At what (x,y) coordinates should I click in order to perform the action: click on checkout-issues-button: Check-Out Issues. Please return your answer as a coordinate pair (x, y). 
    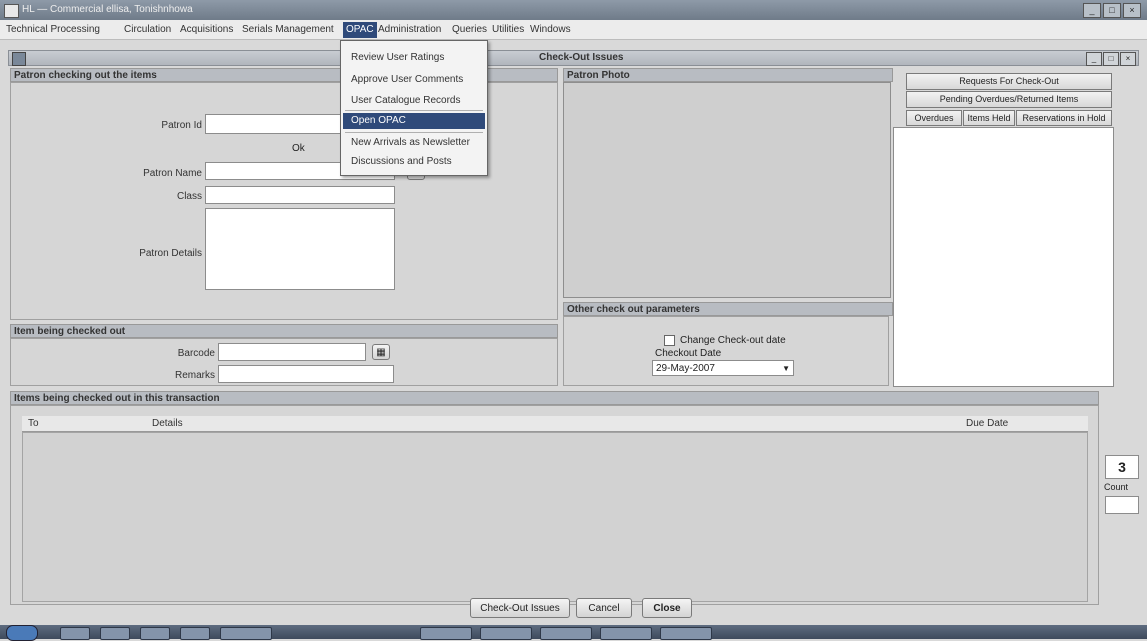
    Looking at the image, I should click on (520, 608).